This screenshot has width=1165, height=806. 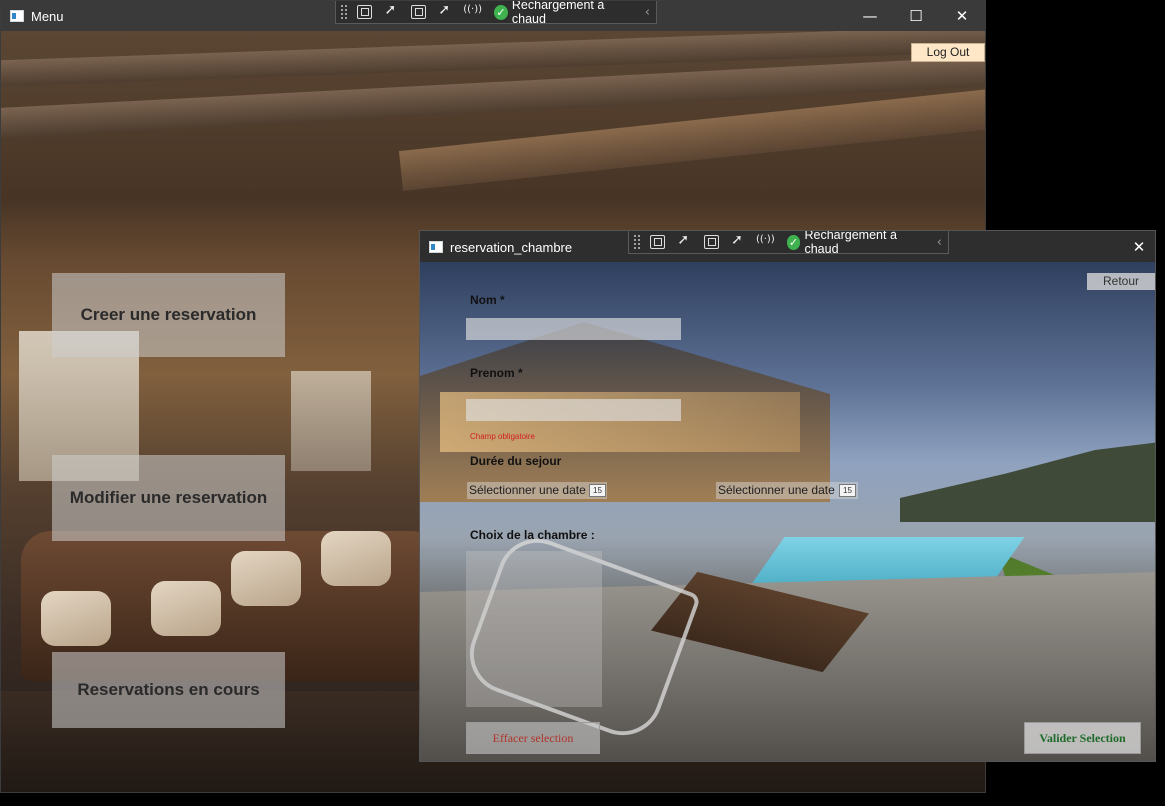 I want to click on room-choice-label: Choix de la chambre :, so click(x=532, y=535).